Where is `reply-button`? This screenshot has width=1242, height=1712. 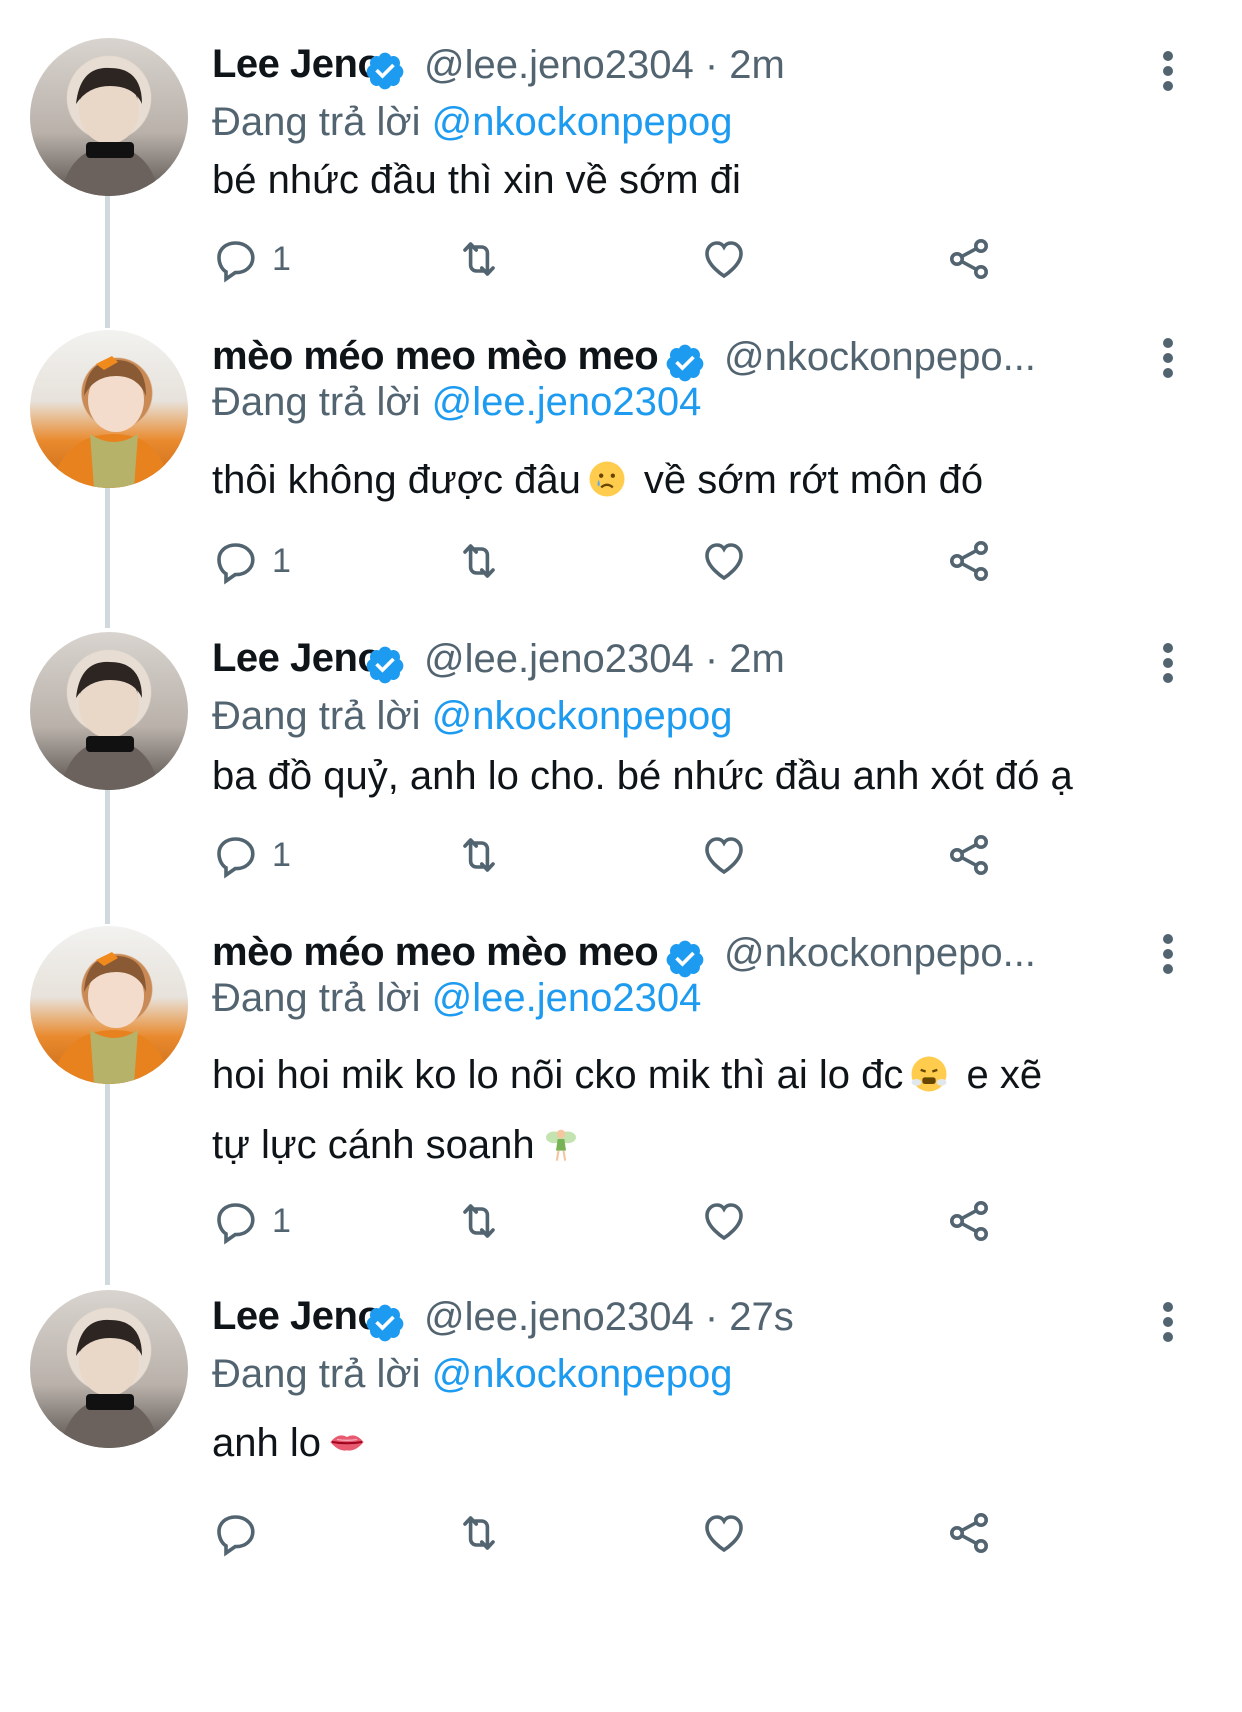 reply-button is located at coordinates (242, 1533).